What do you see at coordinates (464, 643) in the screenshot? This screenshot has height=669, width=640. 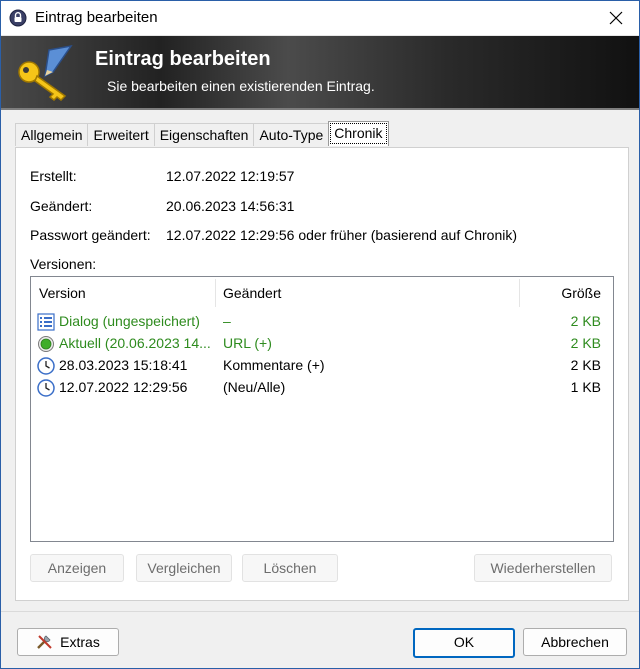 I see `ok-button: OK` at bounding box center [464, 643].